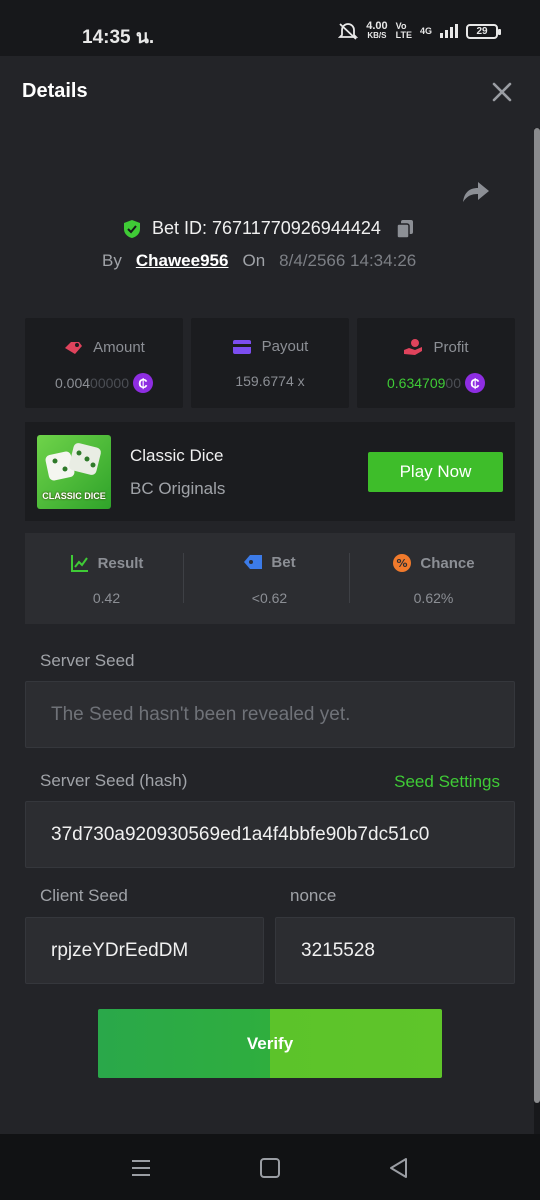  Describe the element at coordinates (433, 598) in the screenshot. I see `chance-value: 0.62%` at that location.